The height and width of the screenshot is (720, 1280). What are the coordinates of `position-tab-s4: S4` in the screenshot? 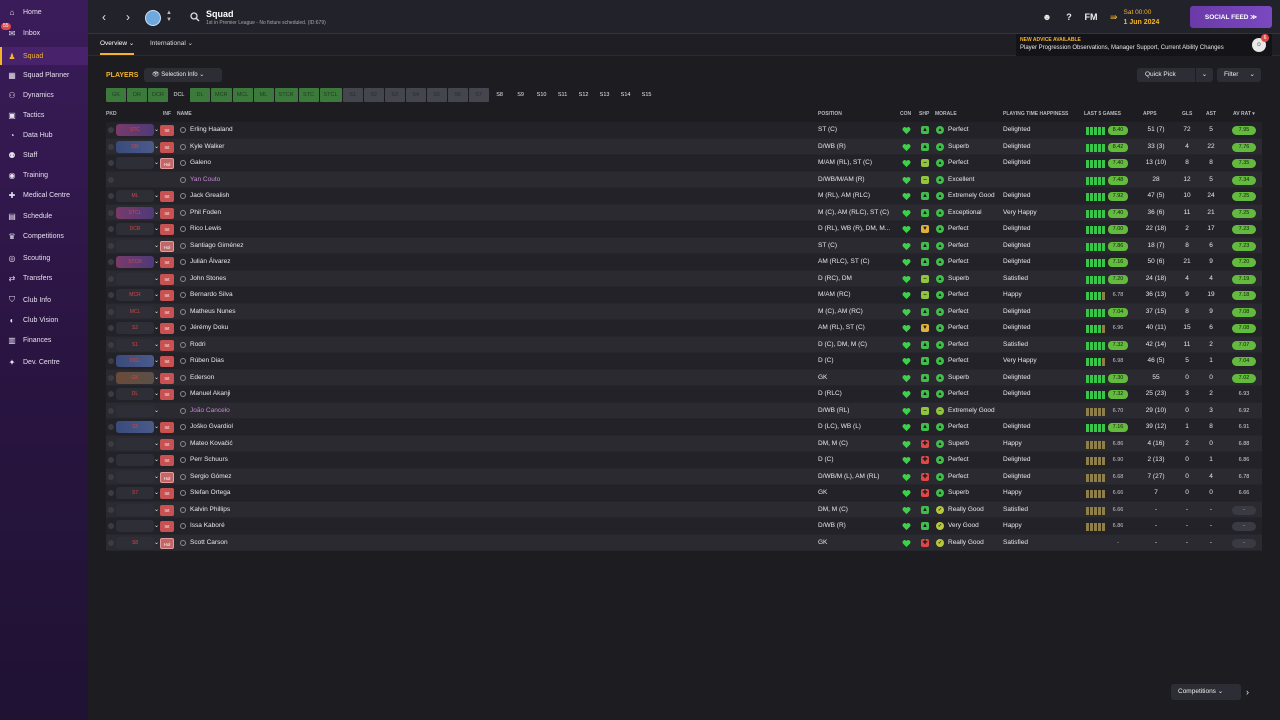 It's located at (415, 95).